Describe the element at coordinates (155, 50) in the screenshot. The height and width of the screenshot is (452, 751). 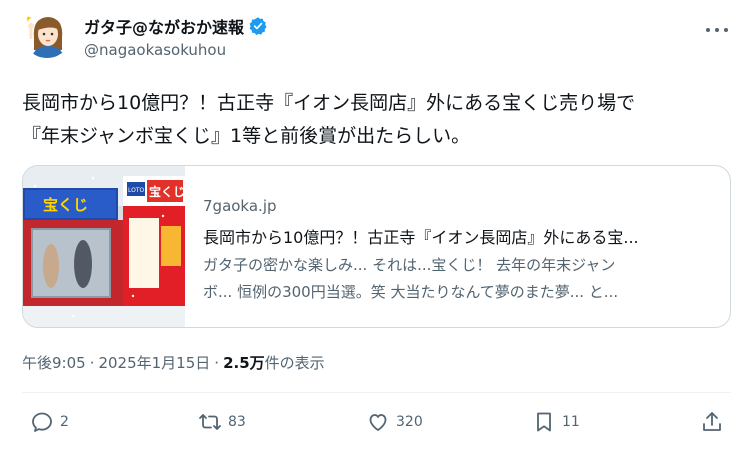
I see `author-handle: @nagaokasokuhou` at that location.